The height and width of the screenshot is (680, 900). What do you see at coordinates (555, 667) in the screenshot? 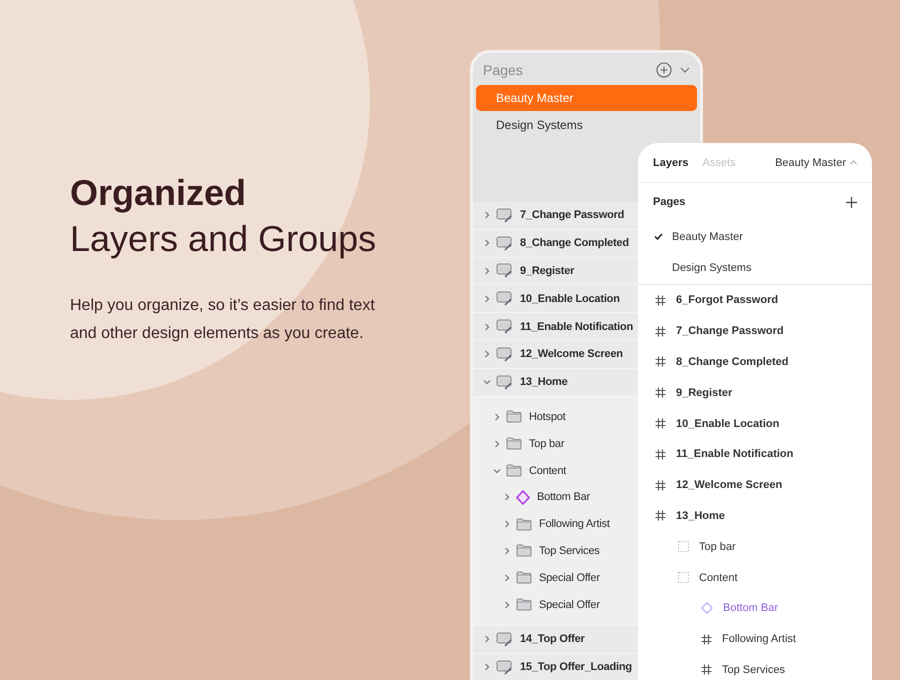
I see `layer-row: 15_Top Offer_Loading` at bounding box center [555, 667].